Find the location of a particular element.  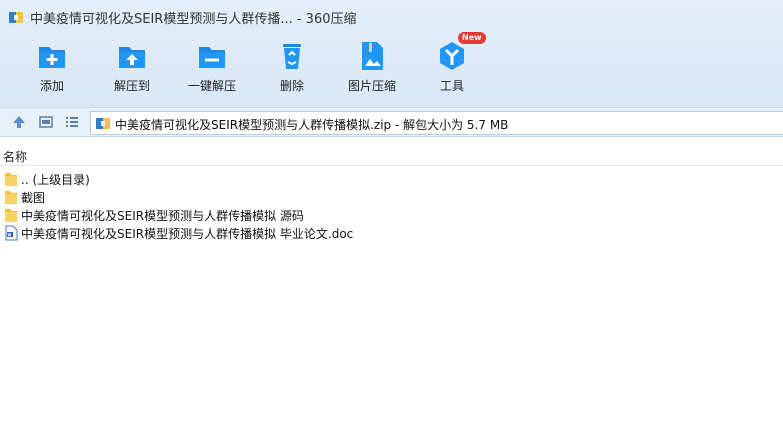

thumbnail-view-icon is located at coordinates (46, 122).